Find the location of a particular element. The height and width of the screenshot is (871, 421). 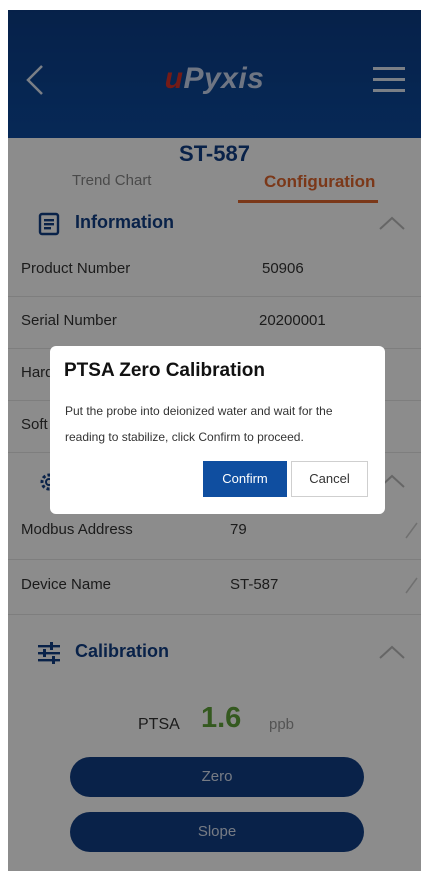

confirm-button: Confirm is located at coordinates (245, 479).